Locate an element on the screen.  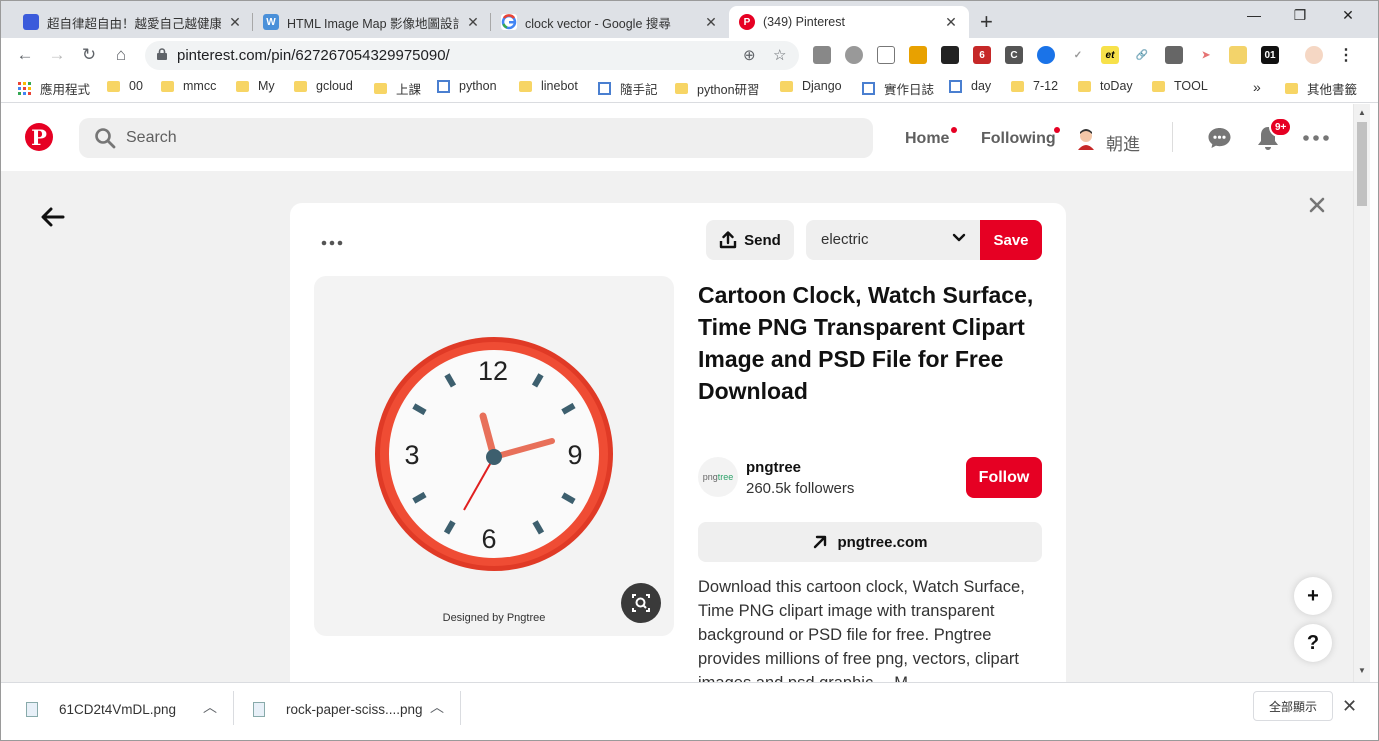
more-options-icon is located at coordinates (1316, 138).